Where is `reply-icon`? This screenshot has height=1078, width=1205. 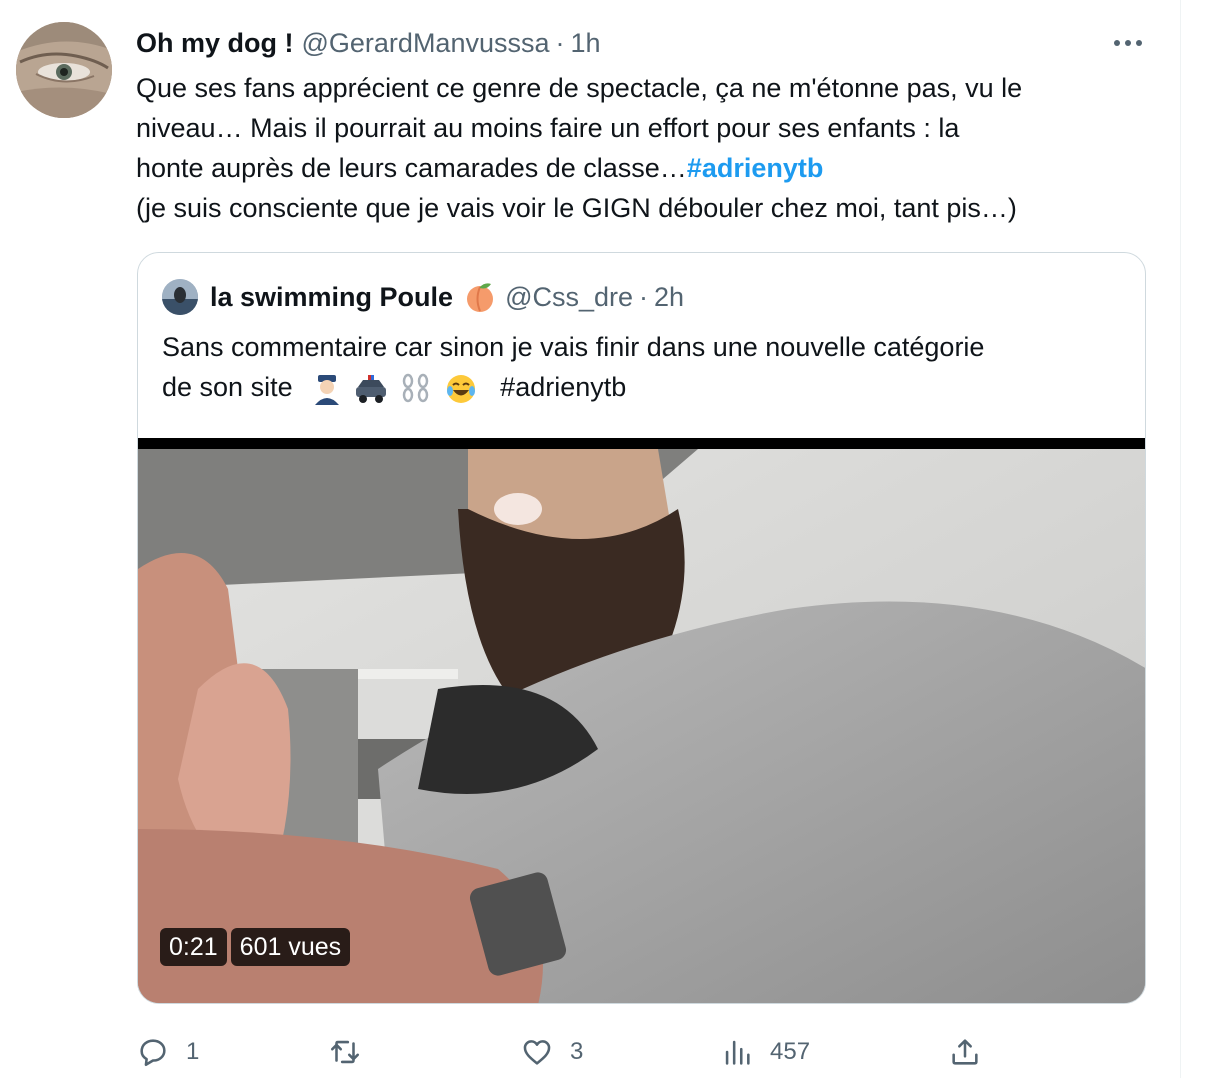
reply-icon is located at coordinates (153, 1053).